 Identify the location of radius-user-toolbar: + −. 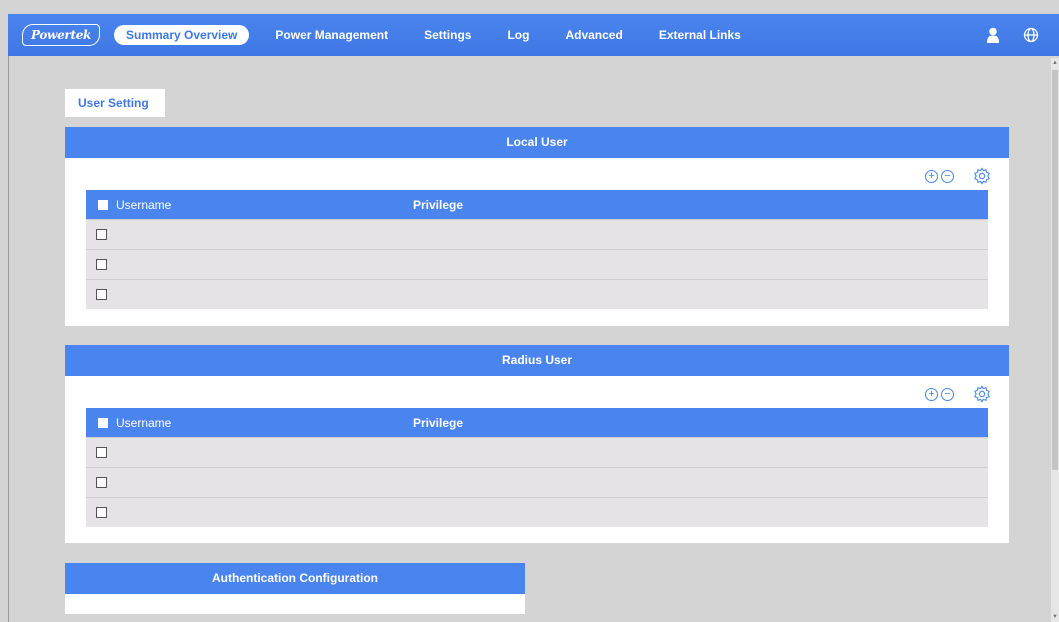
(537, 392).